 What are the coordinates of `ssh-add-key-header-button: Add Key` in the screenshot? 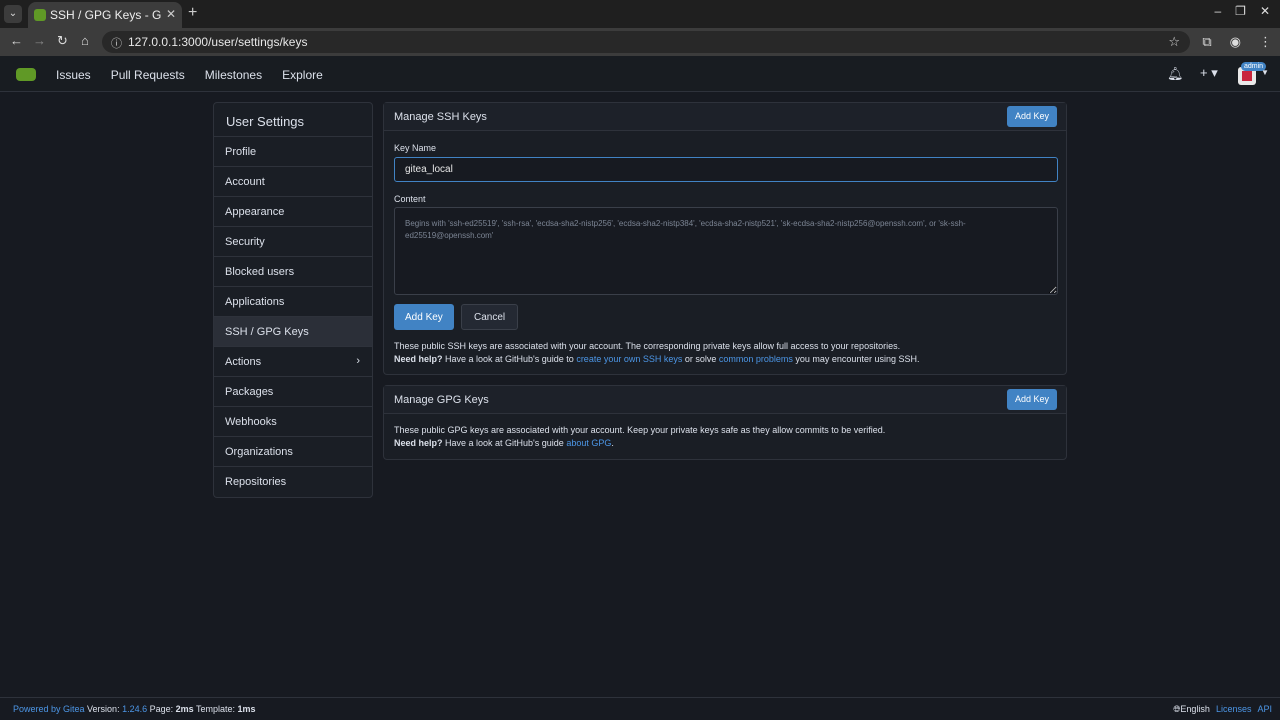 It's located at (1031, 116).